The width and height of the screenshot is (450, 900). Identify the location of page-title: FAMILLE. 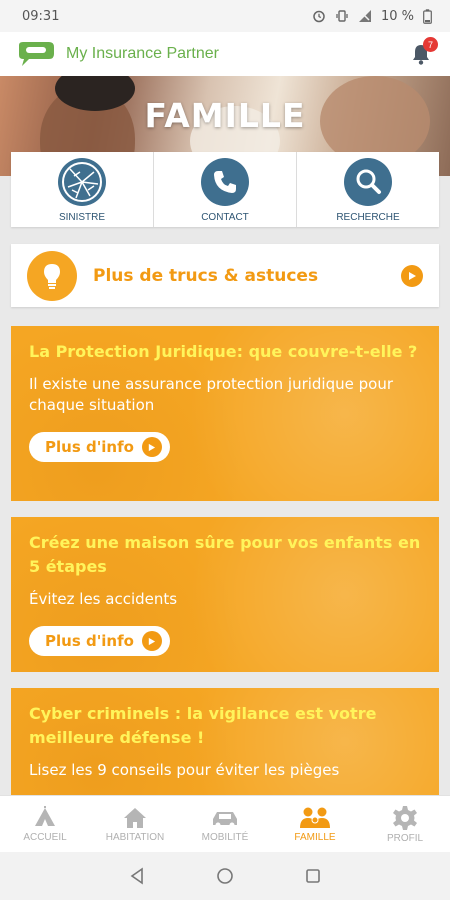
(225, 115).